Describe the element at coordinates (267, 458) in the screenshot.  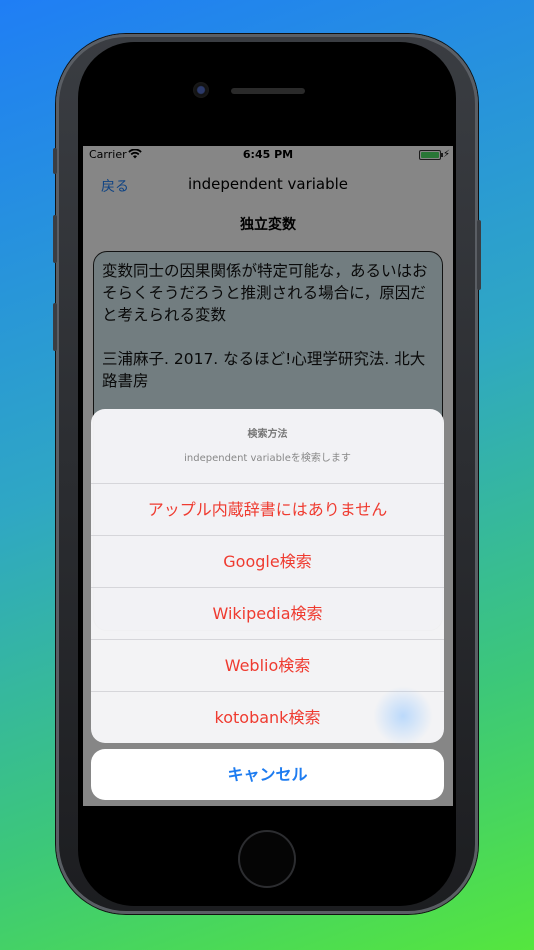
I see `action-sheet-message: independent variableを検索します` at that location.